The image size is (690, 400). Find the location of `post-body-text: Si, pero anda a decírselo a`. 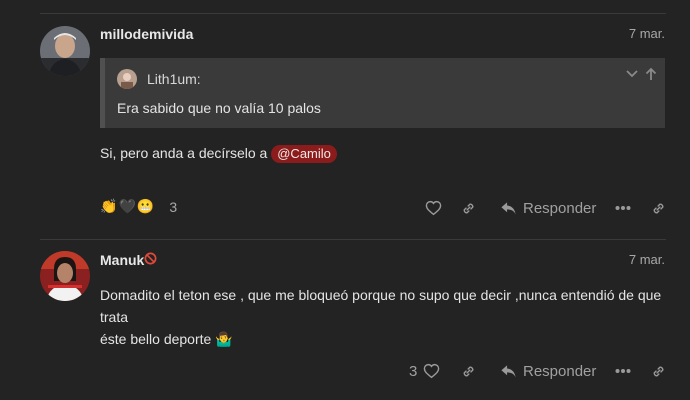

post-body-text: Si, pero anda a decírselo a is located at coordinates (184, 153).